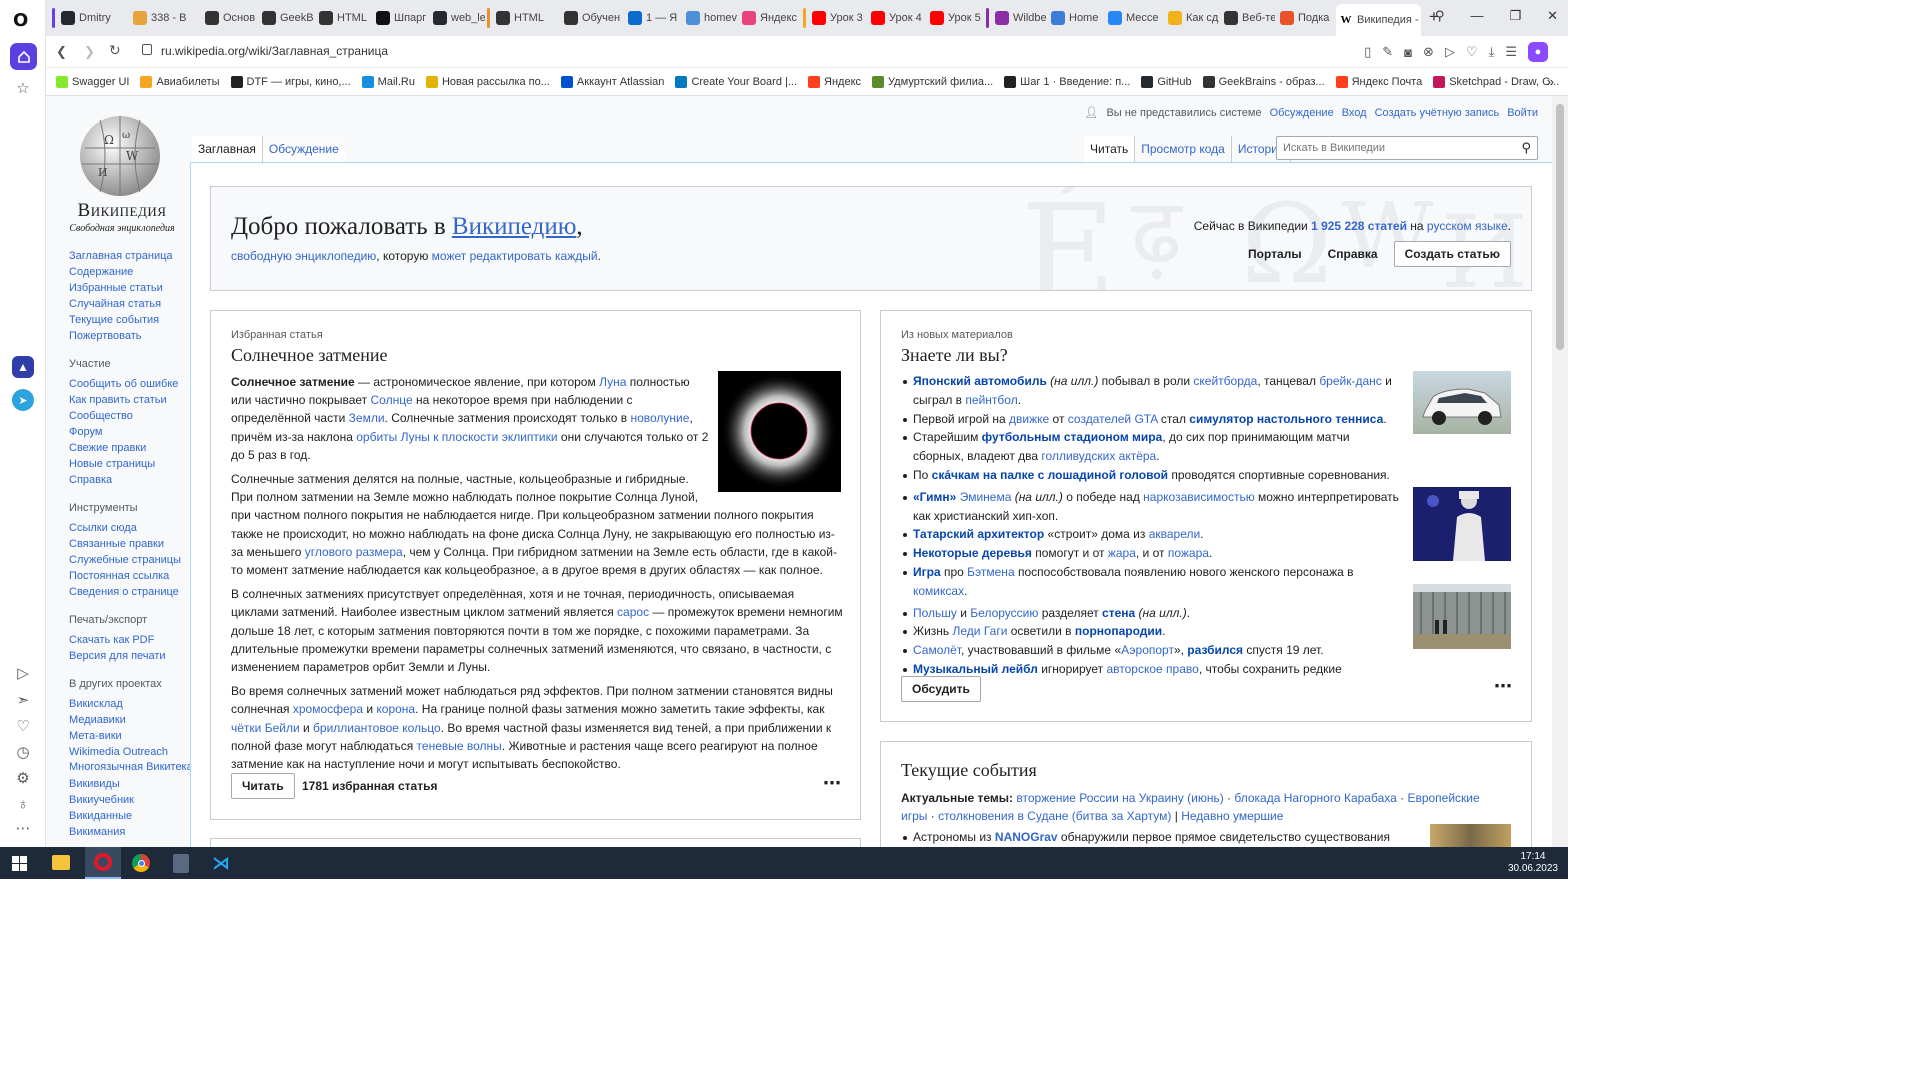 The width and height of the screenshot is (1923, 1078). What do you see at coordinates (23, 367) in the screenshot?
I see `aria-icon: ▲` at bounding box center [23, 367].